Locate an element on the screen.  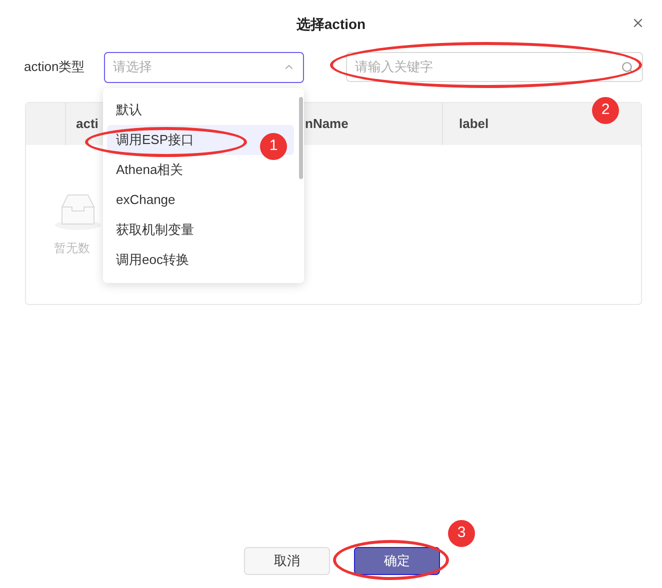
dialog-title: 选择action is located at coordinates (331, 24).